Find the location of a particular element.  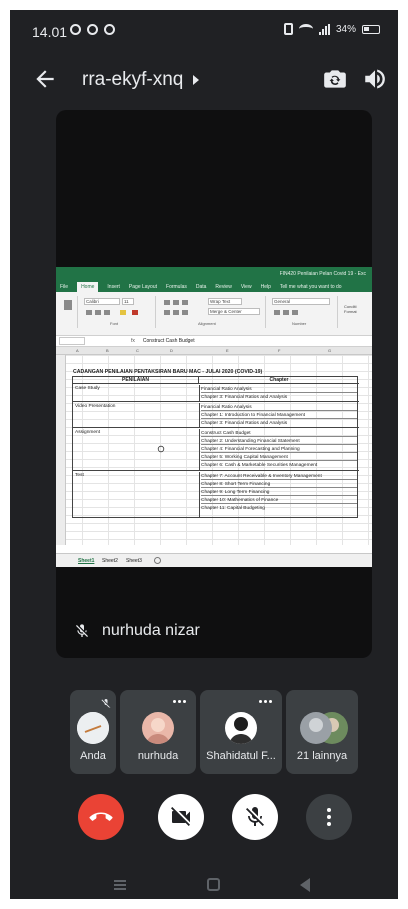

excel-sheet-tabs: Sheet1 Sheet2 Sheet3 is located at coordinates (214, 560).